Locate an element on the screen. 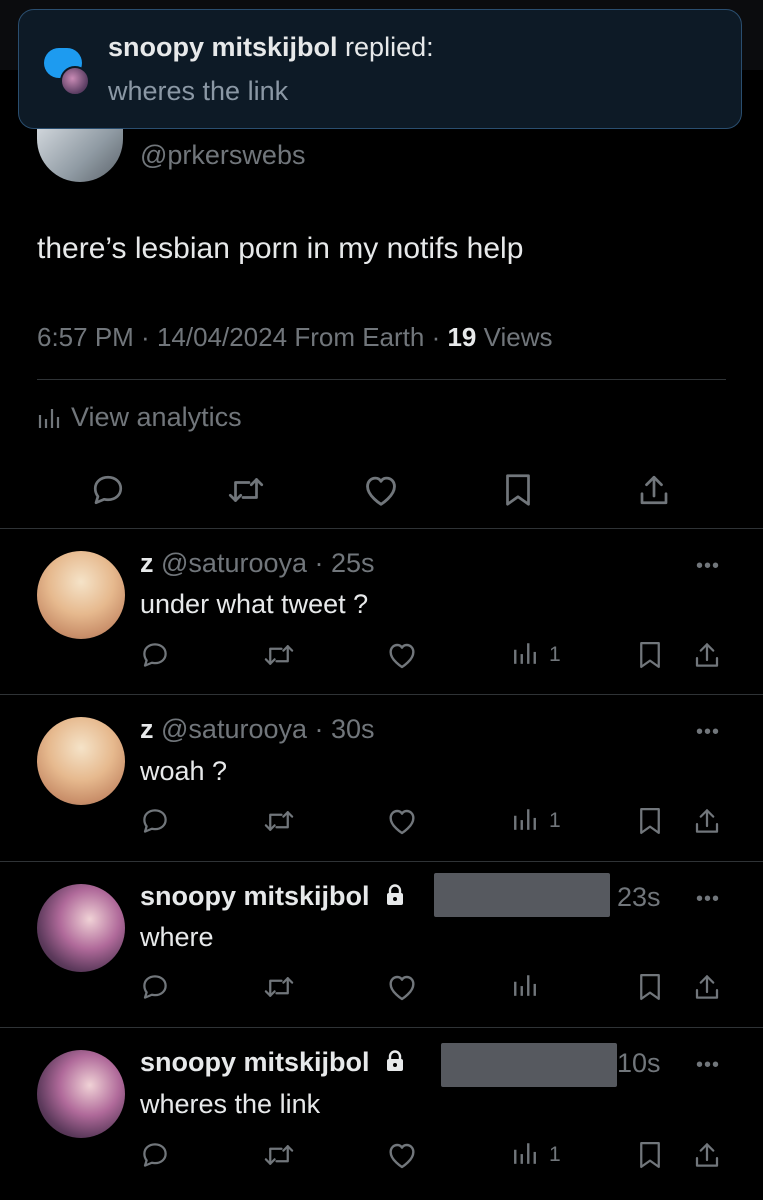 This screenshot has height=1200, width=763. view-analytics-label: View analytics is located at coordinates (156, 417).